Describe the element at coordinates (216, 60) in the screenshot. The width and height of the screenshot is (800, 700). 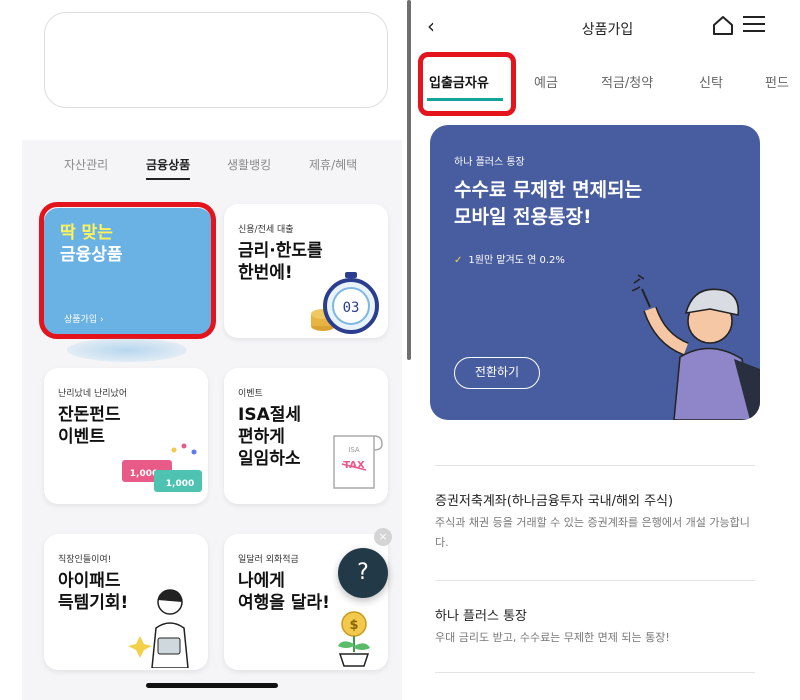
I see `top-banner-card` at that location.